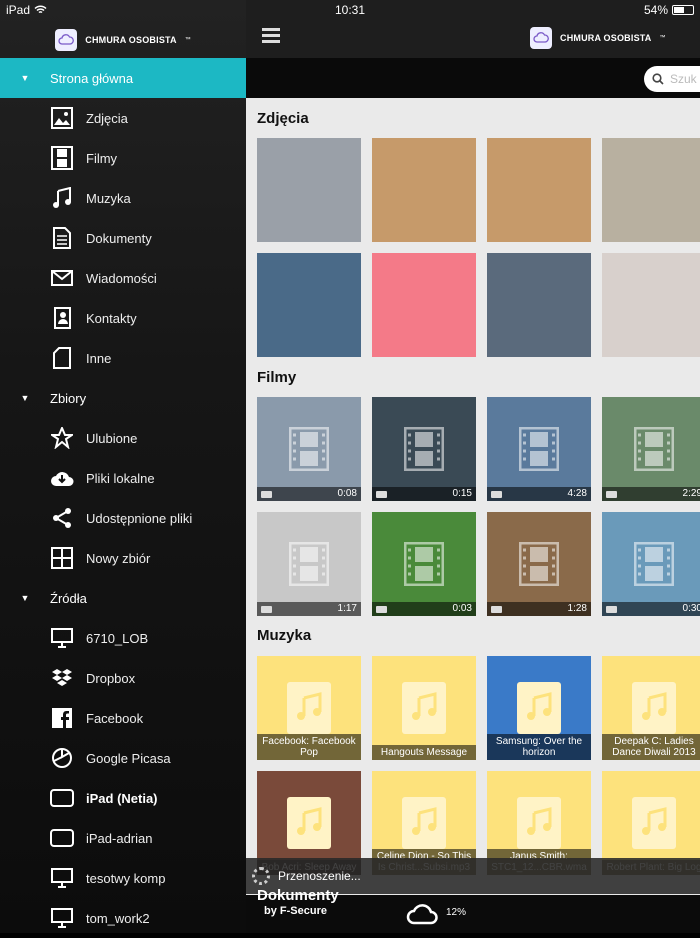 The image size is (700, 938). What do you see at coordinates (539, 564) in the screenshot?
I see `video-thumbnail: 1:28` at bounding box center [539, 564].